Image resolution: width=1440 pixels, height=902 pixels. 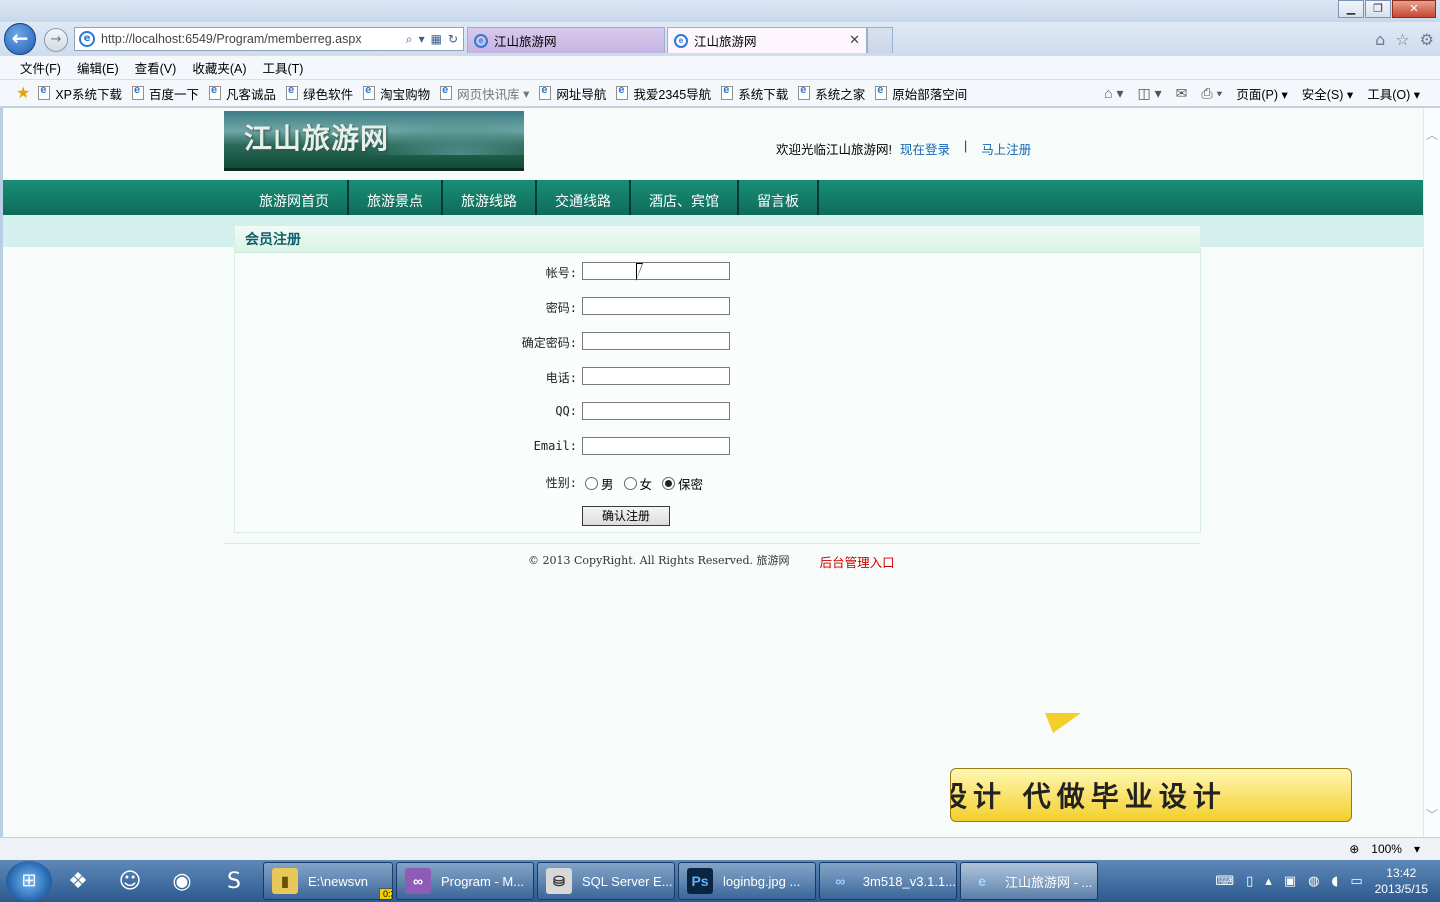 I want to click on account-input, so click(x=656, y=271).